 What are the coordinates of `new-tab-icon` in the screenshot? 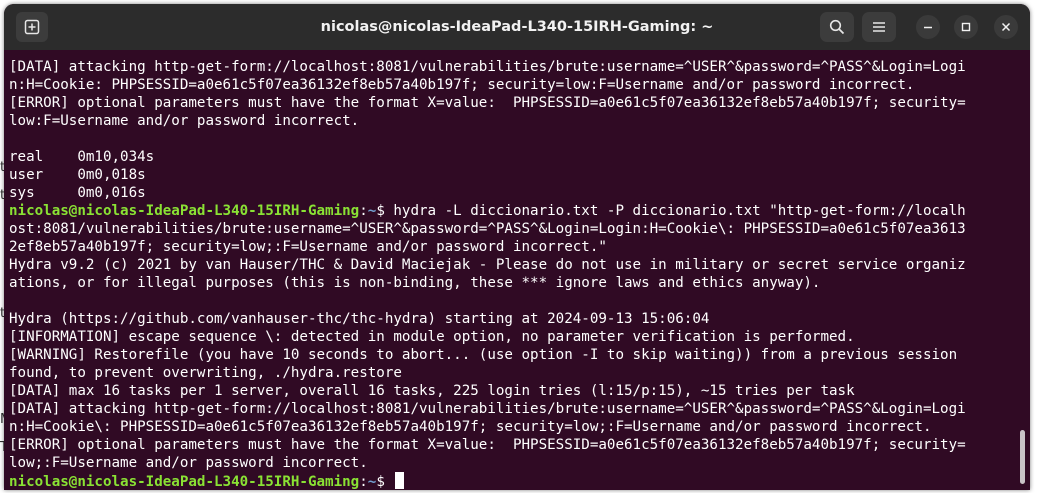 It's located at (32, 27).